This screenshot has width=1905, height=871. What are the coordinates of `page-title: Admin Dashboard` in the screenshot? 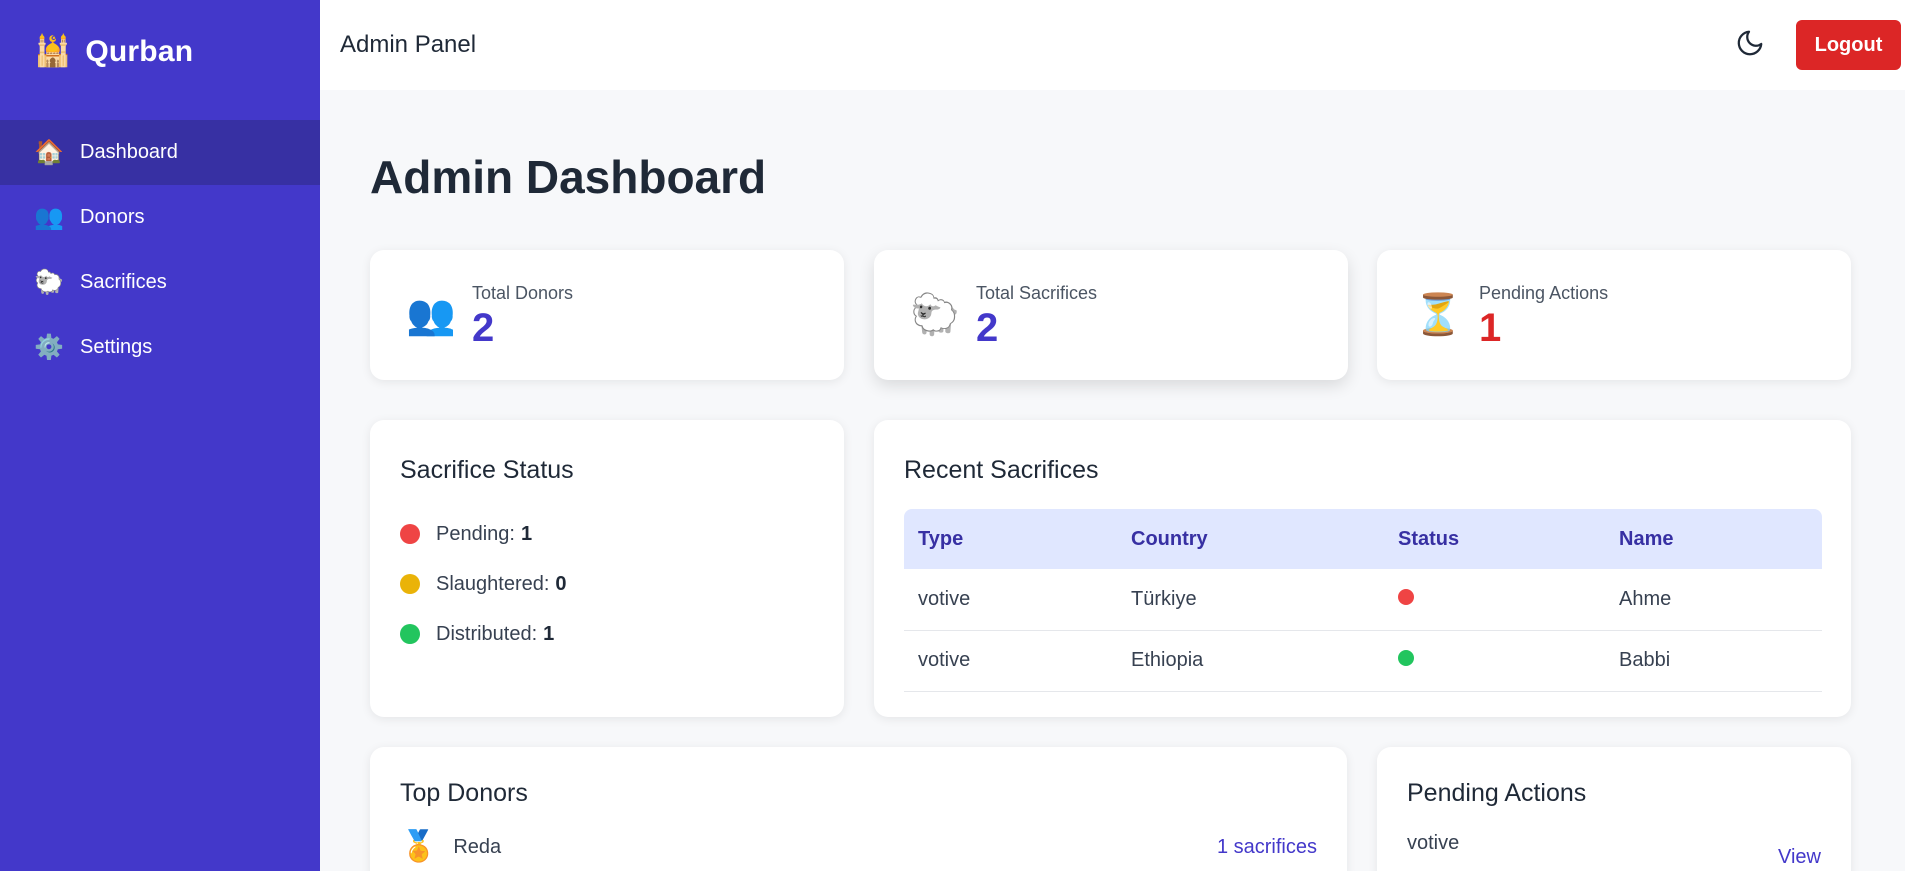 It's located at (568, 177).